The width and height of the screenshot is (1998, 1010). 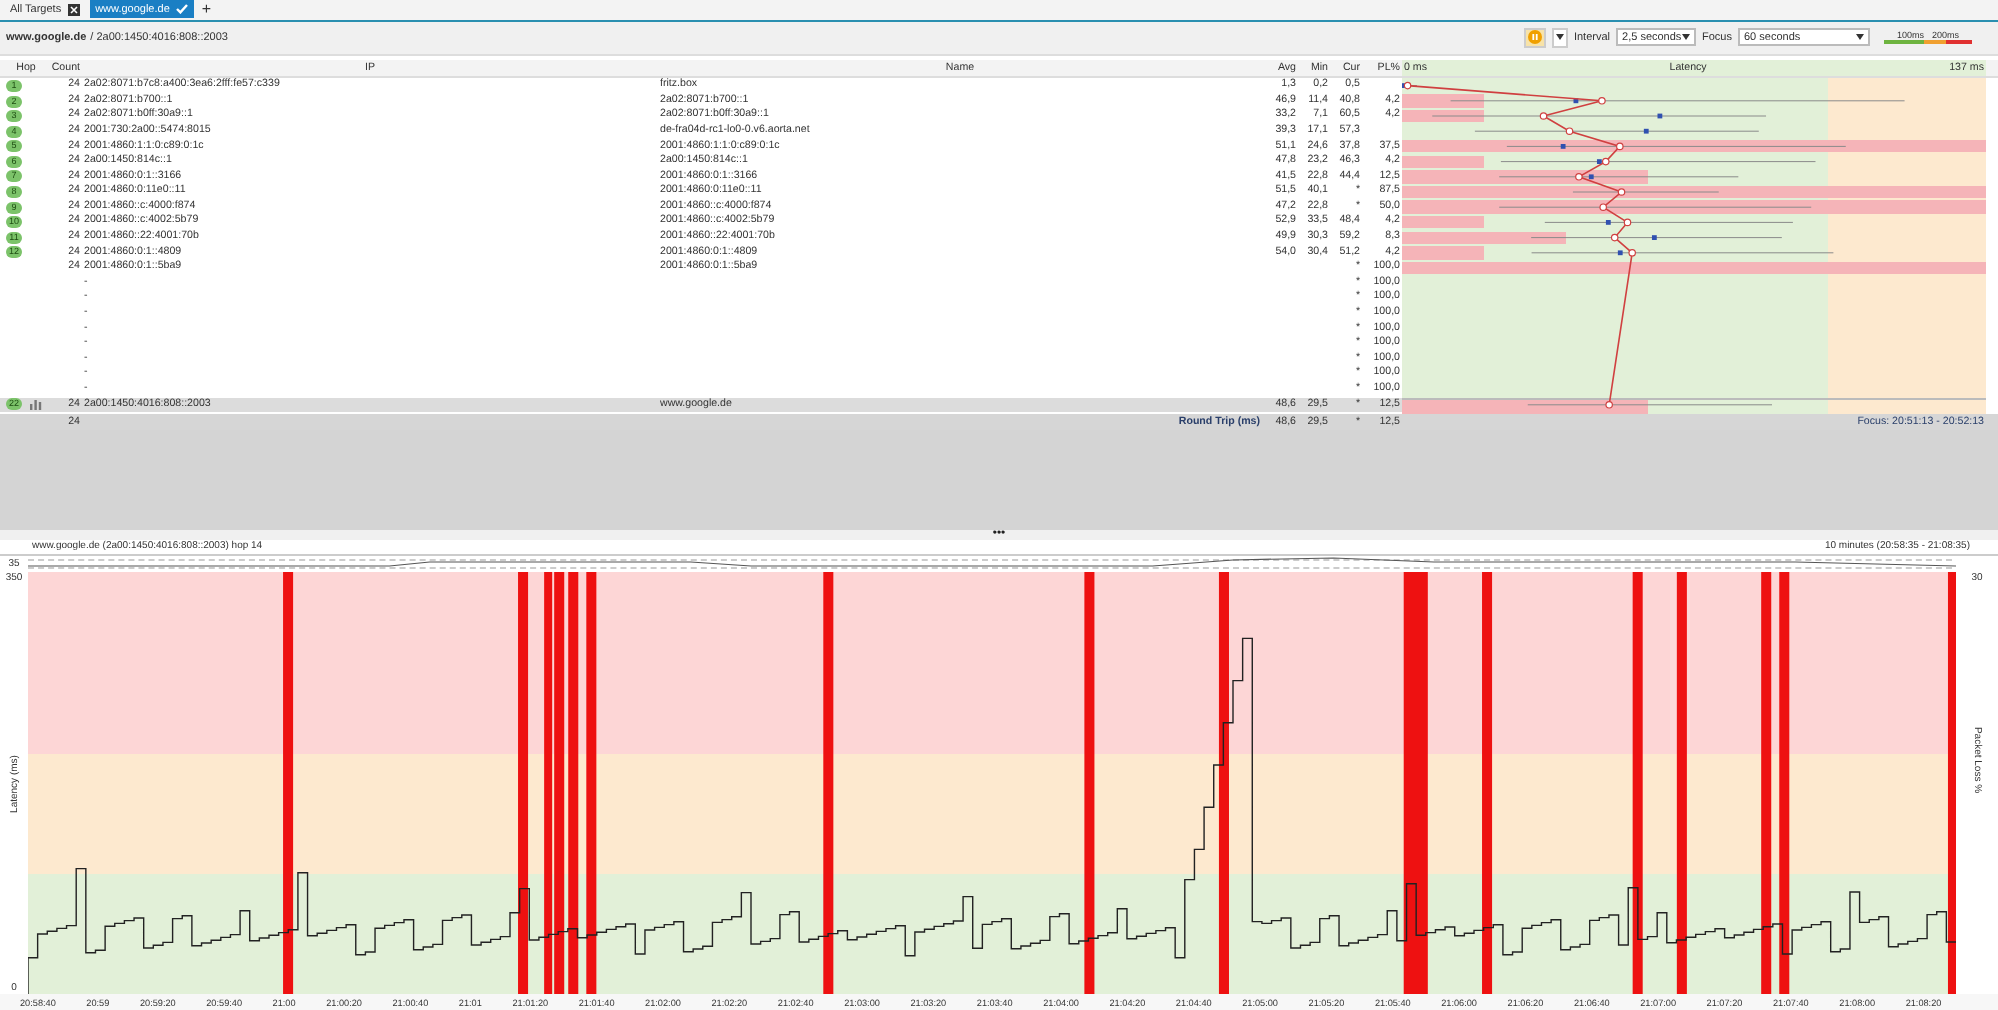 I want to click on pause-icon, so click(x=1534, y=37).